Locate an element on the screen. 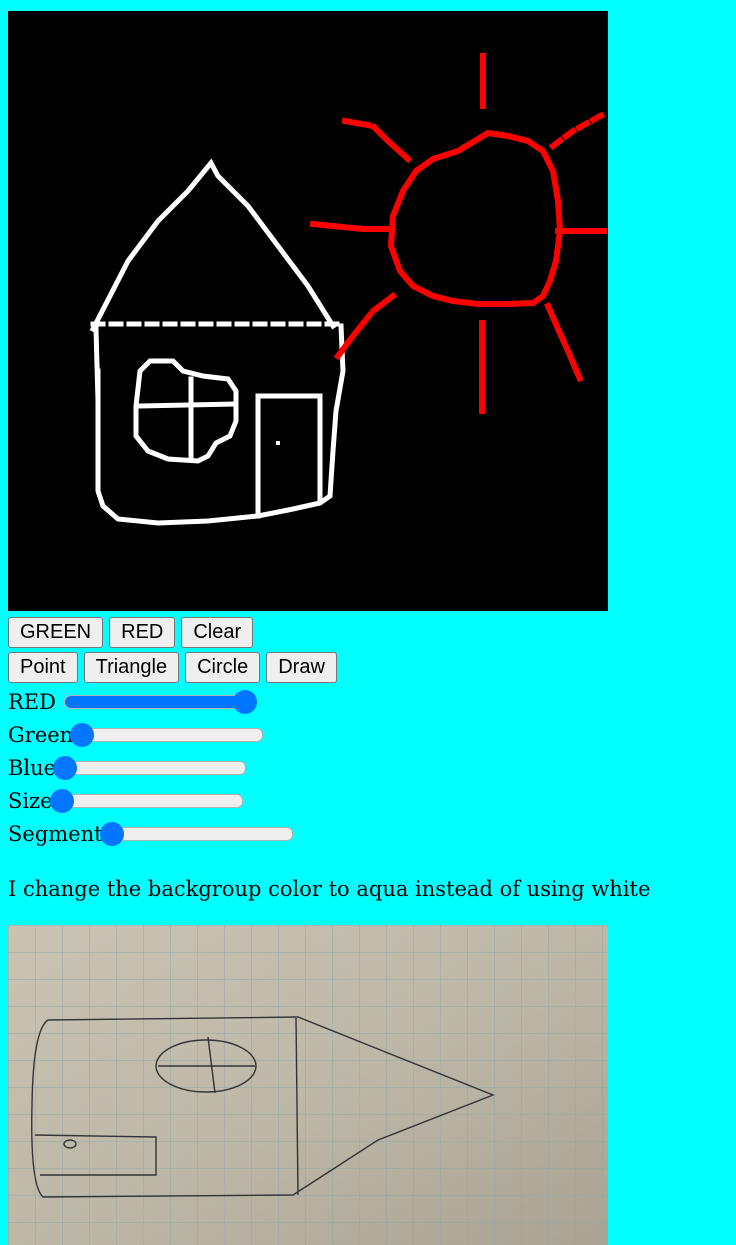 The width and height of the screenshot is (736, 1245). slider-group: RED Green Blue Size Segment is located at coordinates (372, 767).